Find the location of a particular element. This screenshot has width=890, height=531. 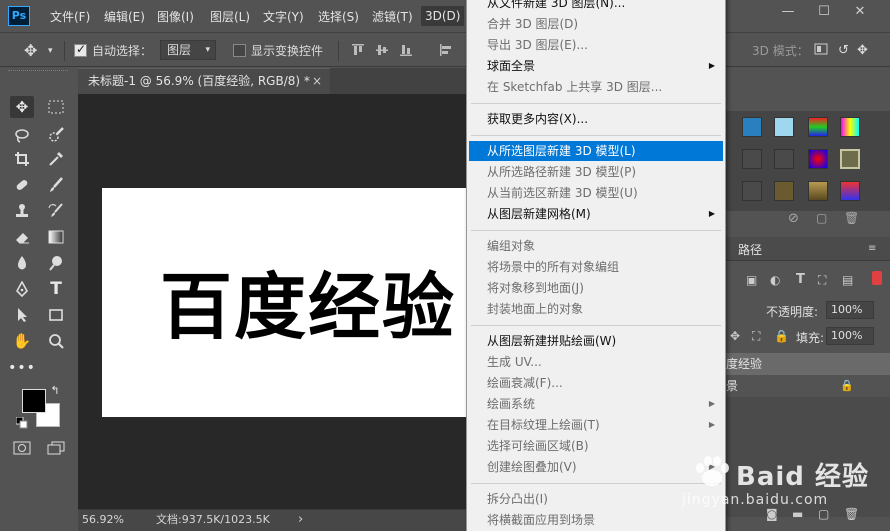

align-bottom-icon is located at coordinates (406, 50).